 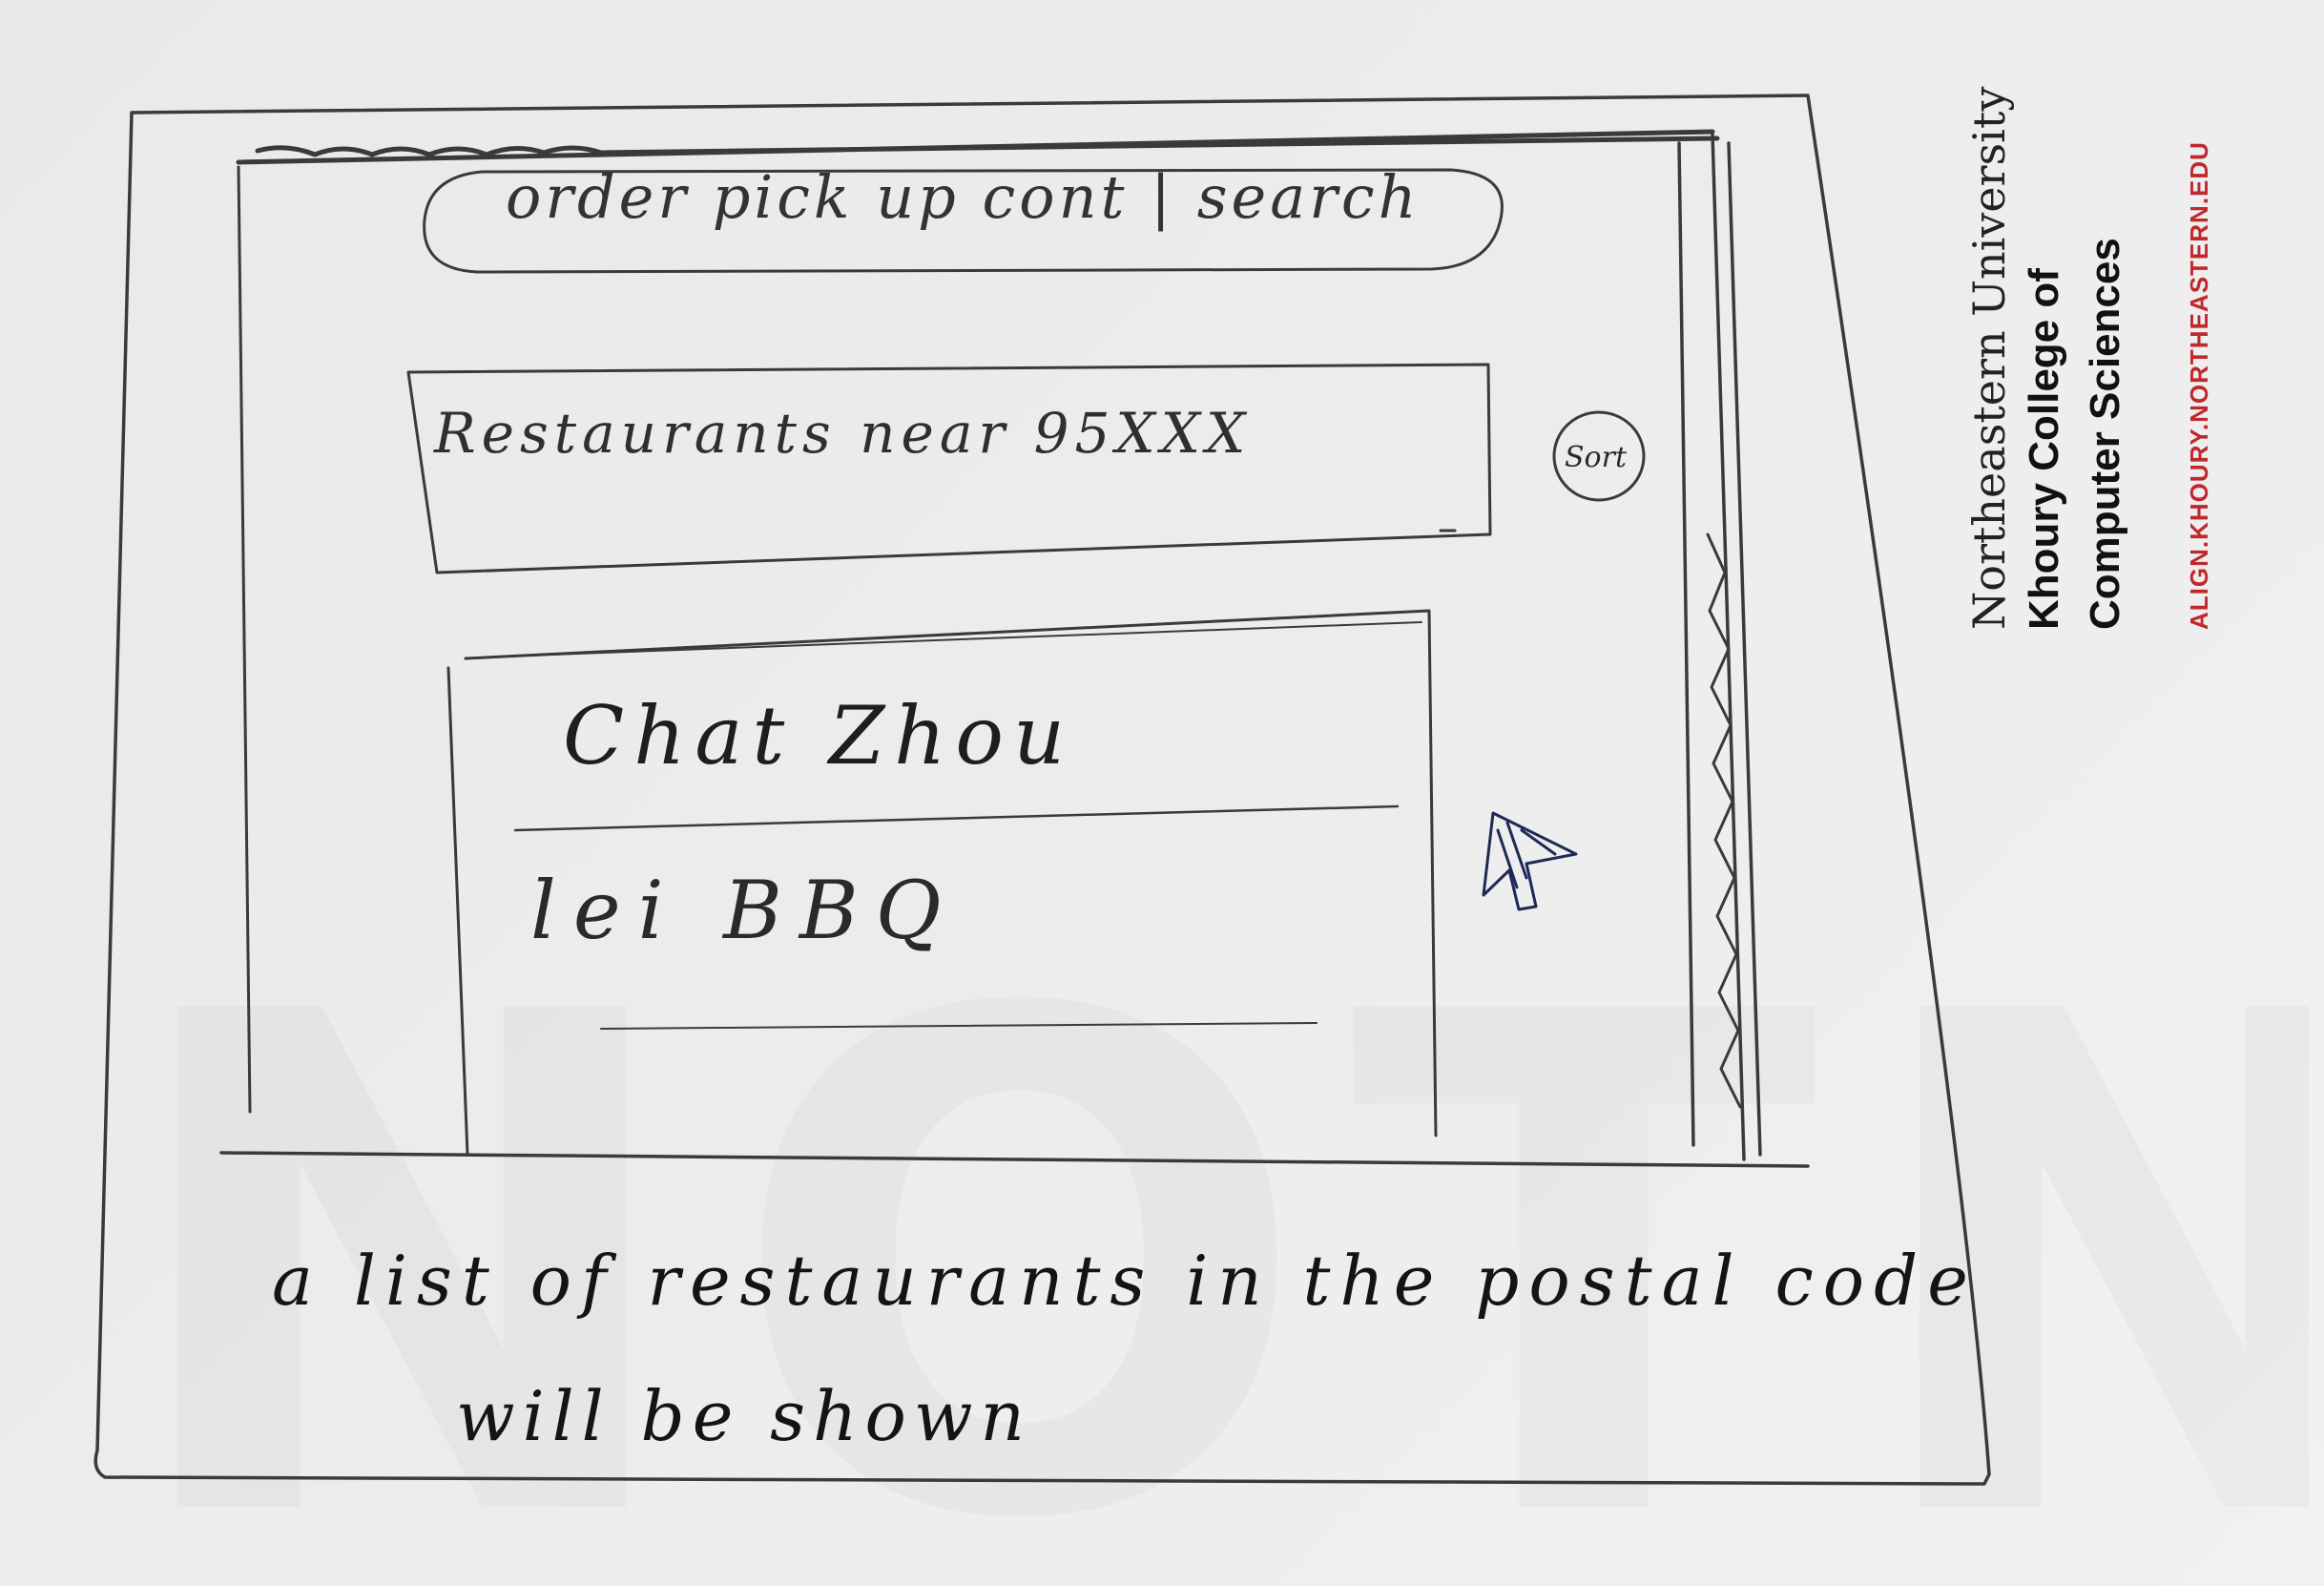 I want to click on sort-button-label: Sort, so click(x=1596, y=457).